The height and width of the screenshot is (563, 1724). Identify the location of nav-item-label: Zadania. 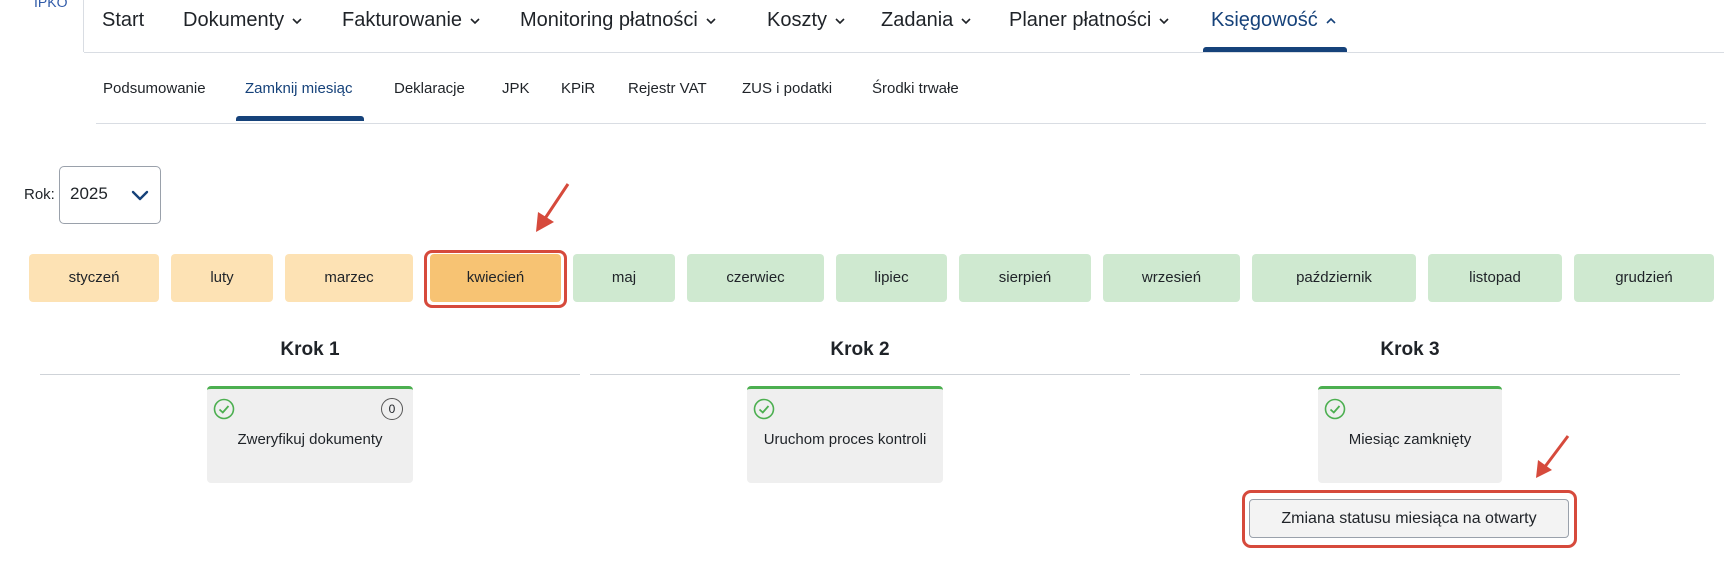
(917, 20).